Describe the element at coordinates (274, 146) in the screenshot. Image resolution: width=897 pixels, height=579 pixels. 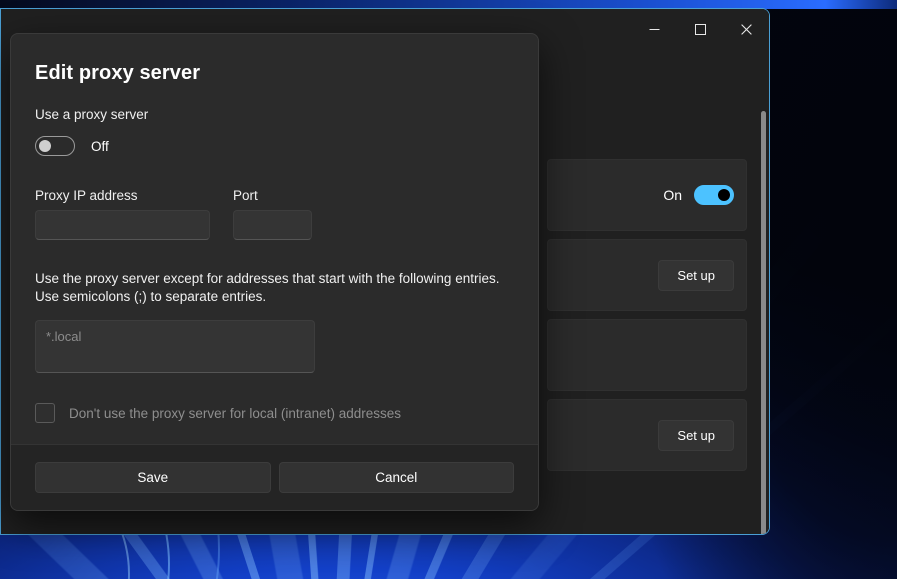
I see `use-proxy-toggle-row: Off` at that location.